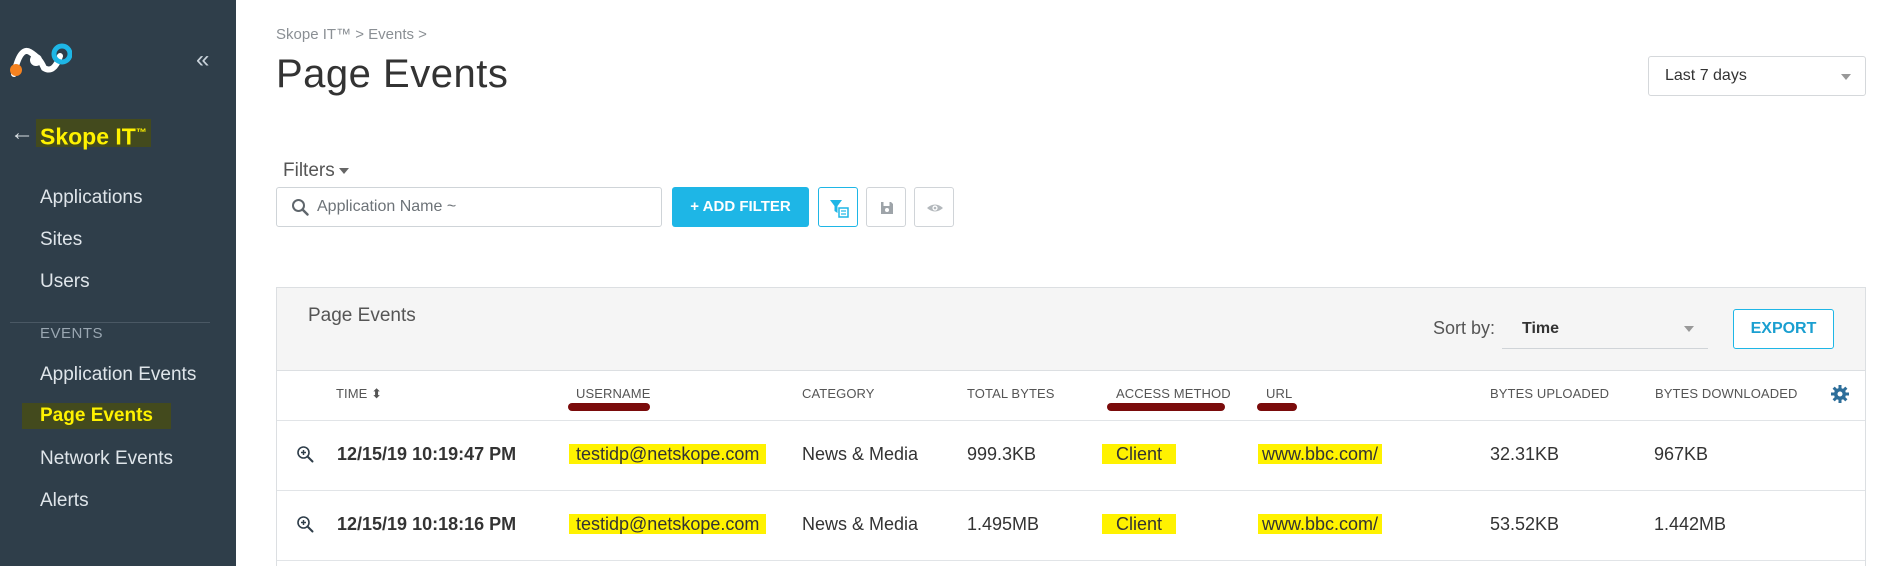 The width and height of the screenshot is (1882, 566). What do you see at coordinates (22, 133) in the screenshot?
I see `back-arrow-icon: ←` at bounding box center [22, 133].